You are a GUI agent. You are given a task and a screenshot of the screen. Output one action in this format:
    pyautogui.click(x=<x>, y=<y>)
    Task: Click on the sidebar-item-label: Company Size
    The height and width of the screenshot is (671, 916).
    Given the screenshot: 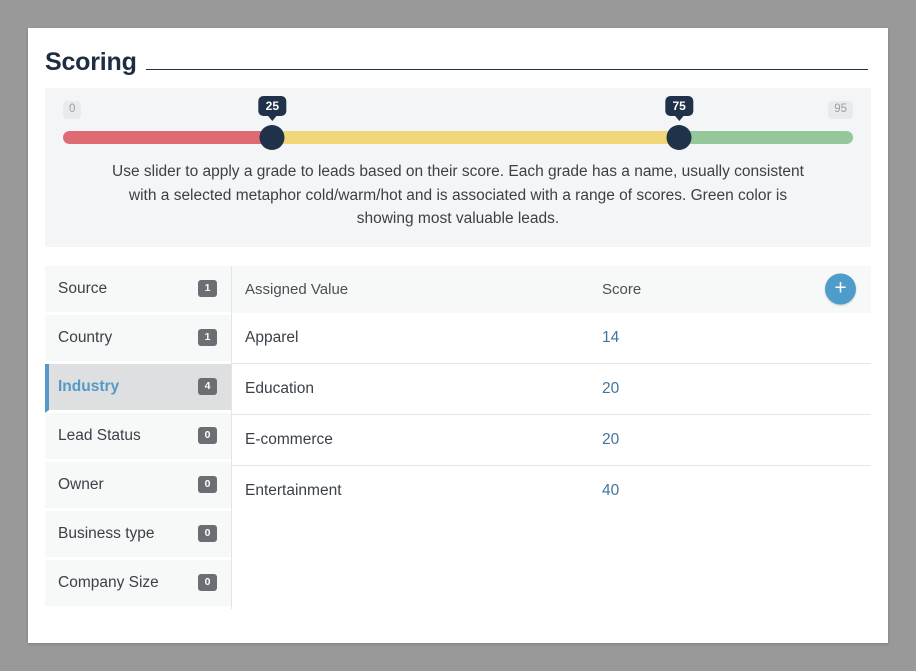 What is the action you would take?
    pyautogui.click(x=108, y=582)
    